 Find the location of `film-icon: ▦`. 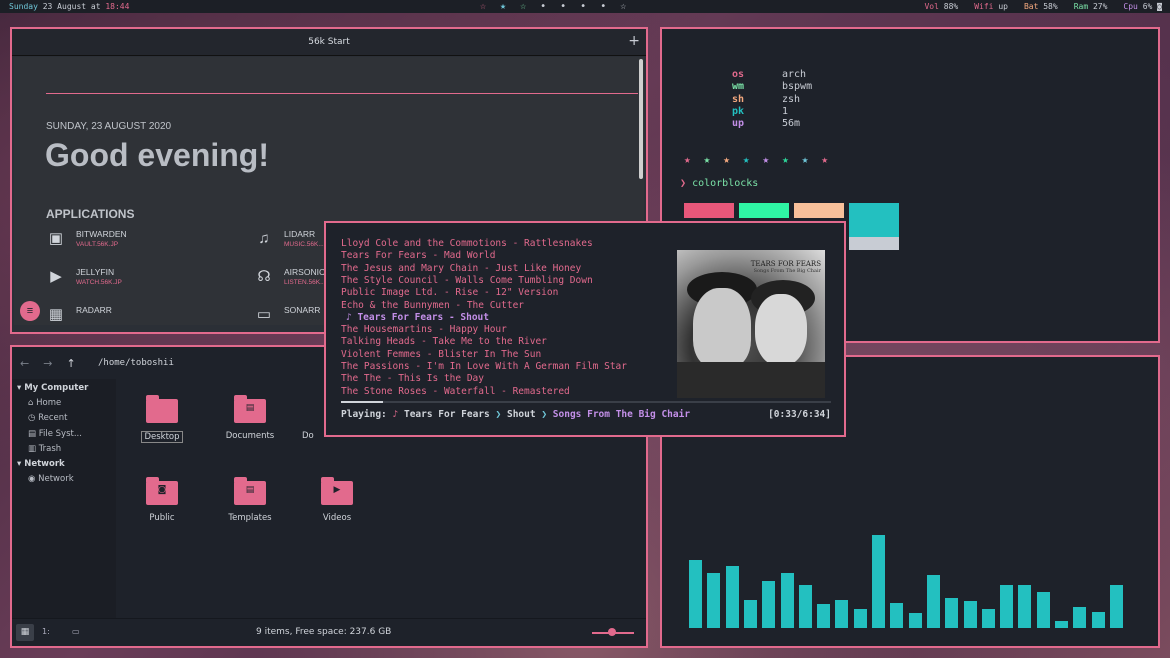

film-icon: ▦ is located at coordinates (56, 314).